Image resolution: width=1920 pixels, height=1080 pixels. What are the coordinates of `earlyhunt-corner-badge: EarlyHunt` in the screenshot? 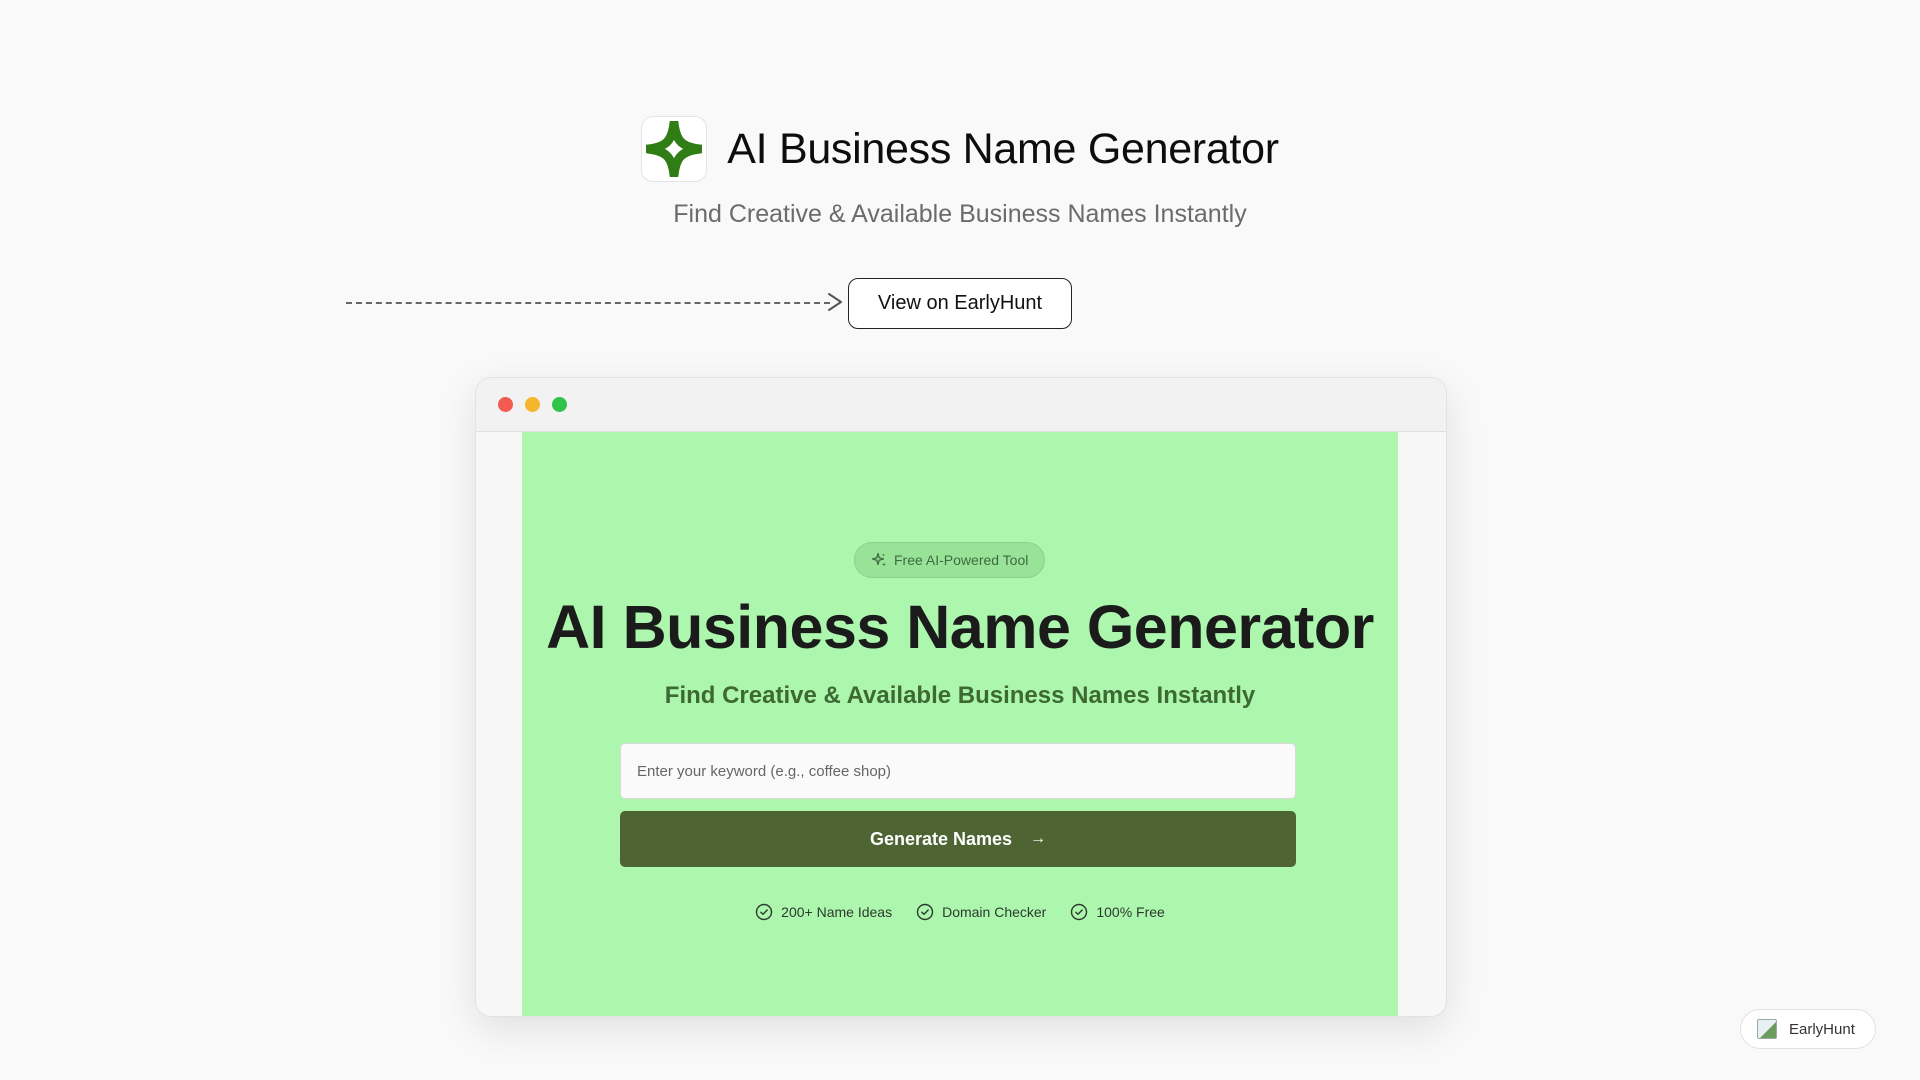 It's located at (1808, 1029).